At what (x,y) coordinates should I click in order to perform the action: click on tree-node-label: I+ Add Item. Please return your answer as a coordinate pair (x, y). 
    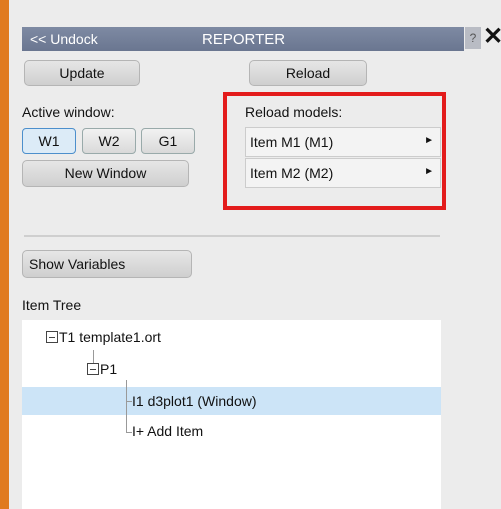
    Looking at the image, I should click on (168, 431).